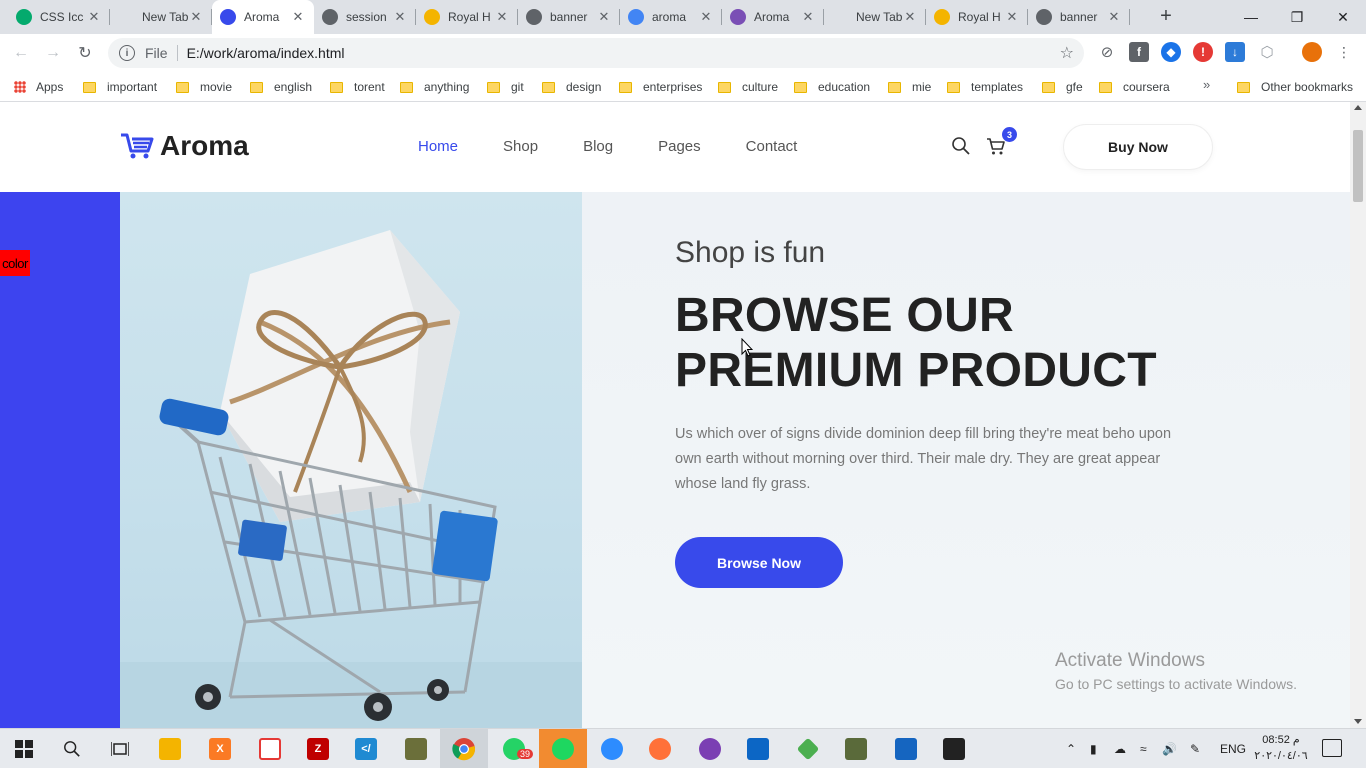 This screenshot has width=1366, height=768. Describe the element at coordinates (1206, 84) in the screenshot. I see `bookmarks-overflow-button: »` at that location.